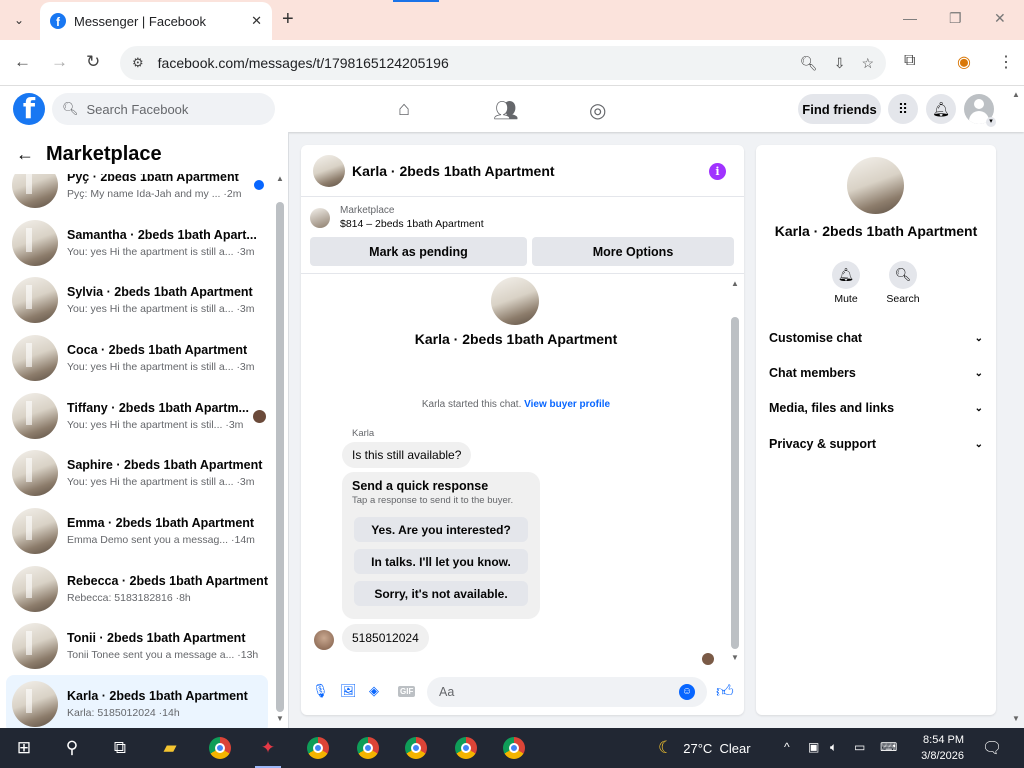  I want to click on section-customise-chat: Customise chat ⌄, so click(876, 338).